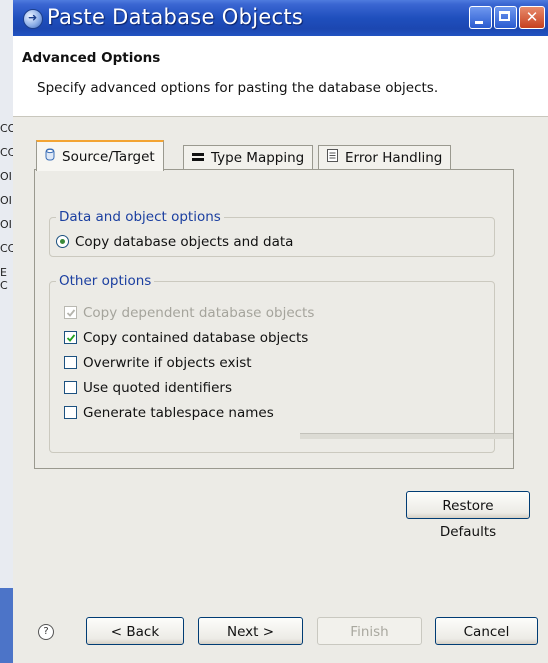 This screenshot has height=663, width=548. What do you see at coordinates (505, 17) in the screenshot?
I see `maximize-button` at bounding box center [505, 17].